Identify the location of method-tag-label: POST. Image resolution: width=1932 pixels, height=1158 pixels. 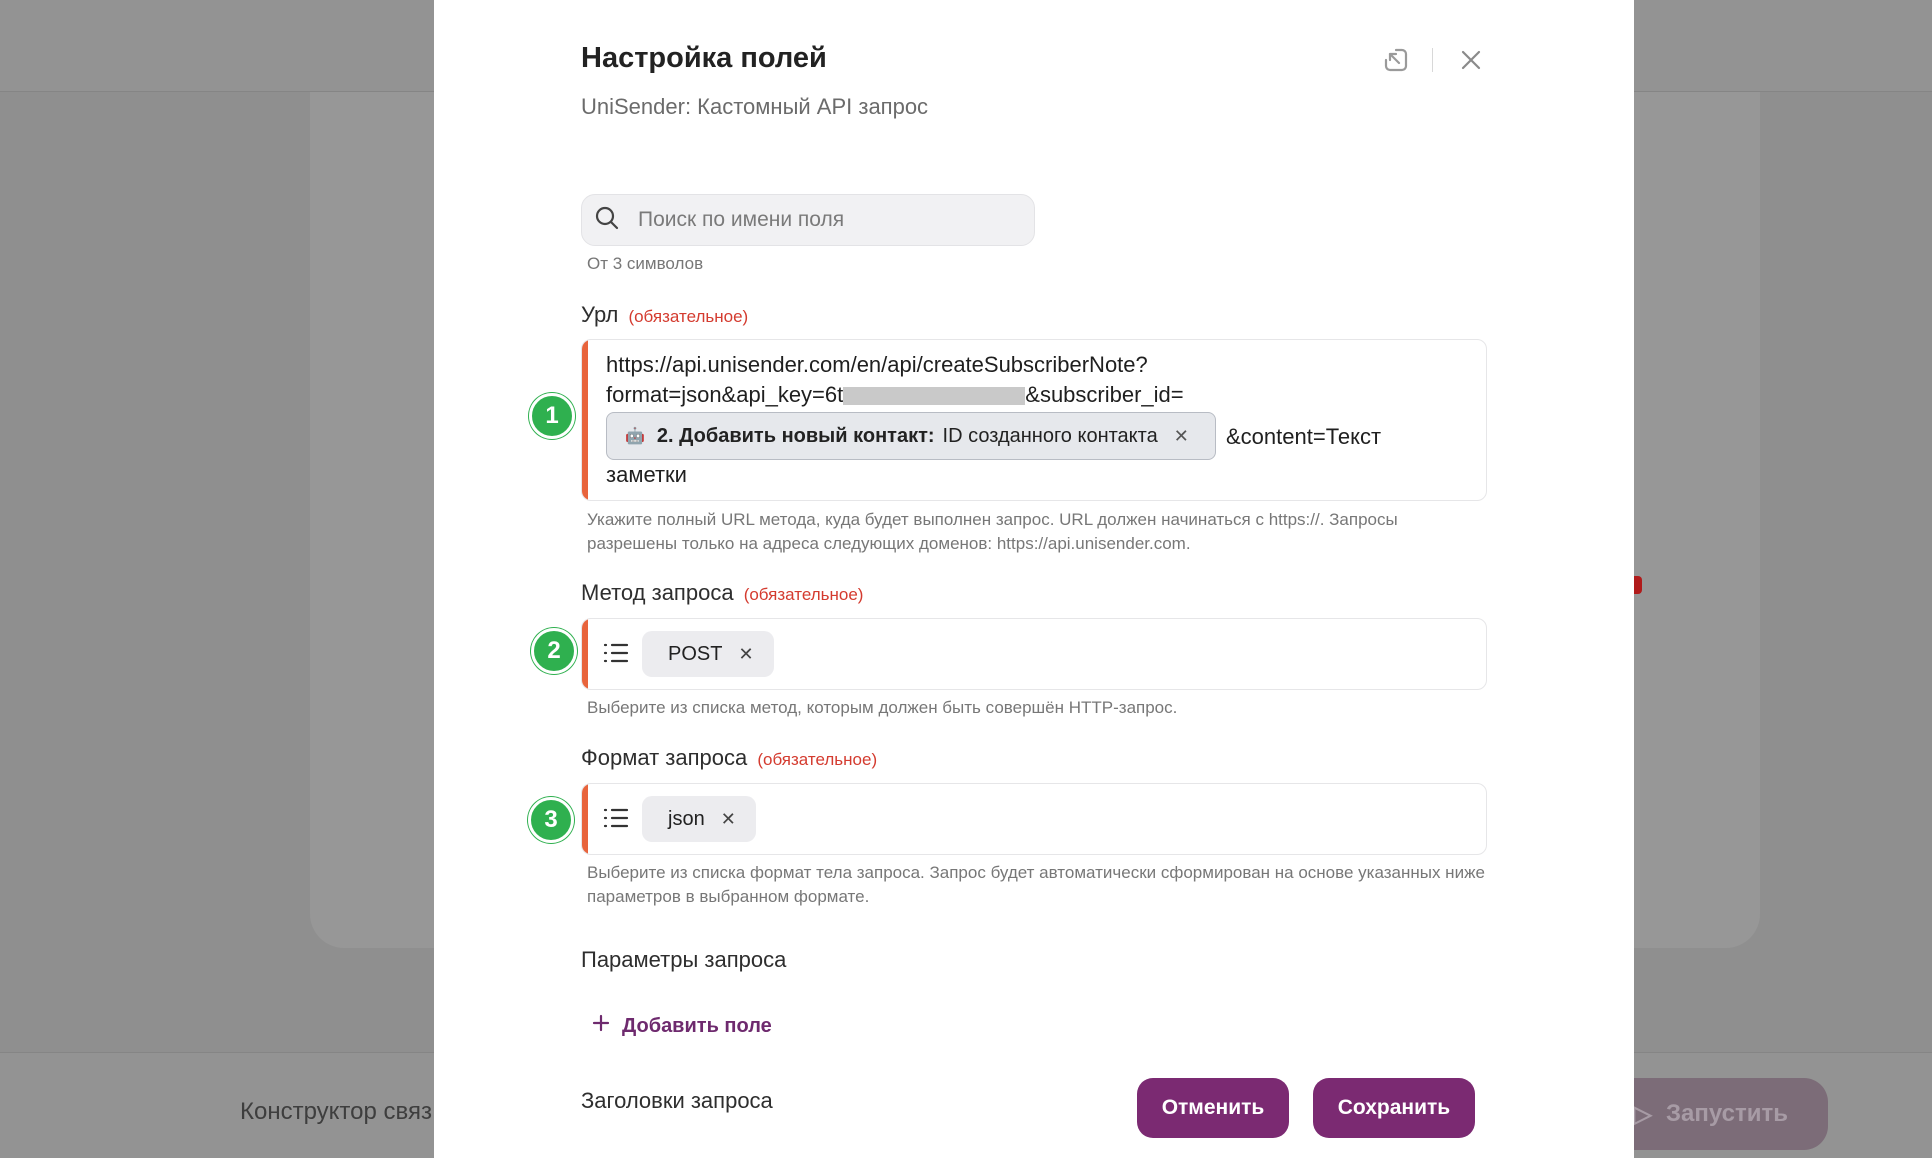
(695, 653).